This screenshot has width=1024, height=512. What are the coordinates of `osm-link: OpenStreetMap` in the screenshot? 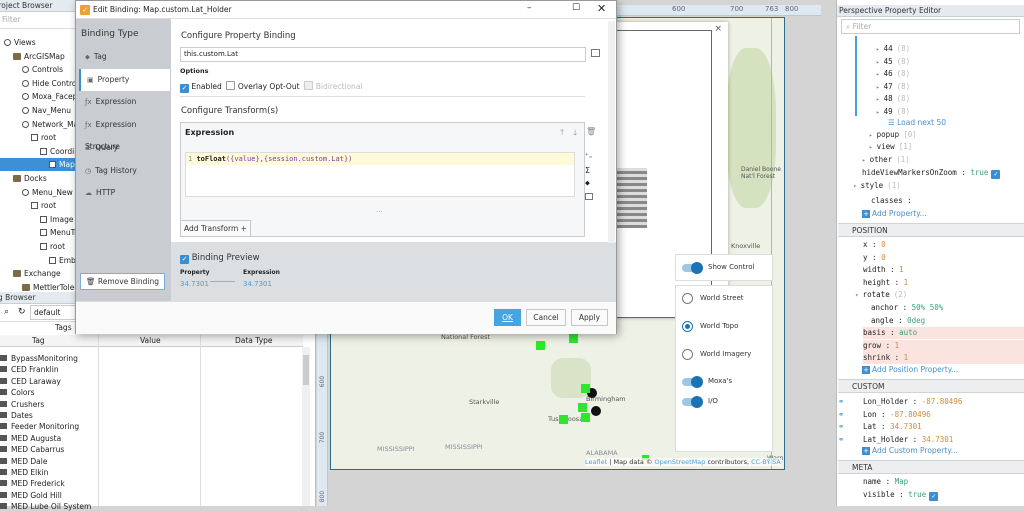 It's located at (680, 462).